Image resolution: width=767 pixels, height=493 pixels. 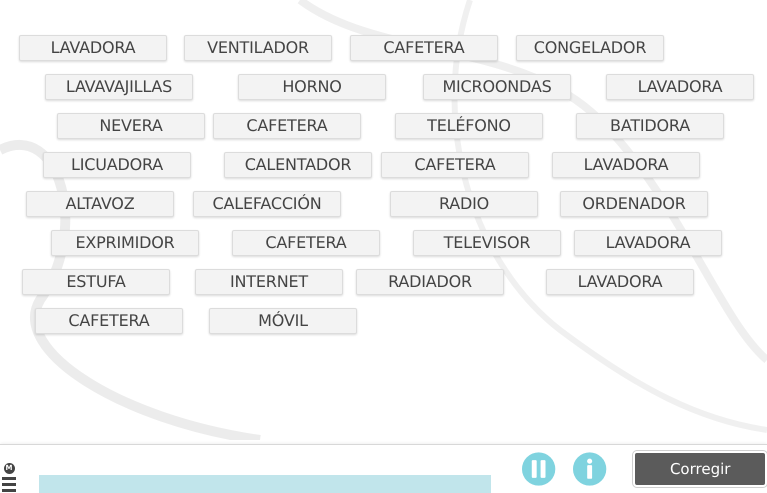 What do you see at coordinates (258, 48) in the screenshot?
I see `word-tile: VENTILADOR` at bounding box center [258, 48].